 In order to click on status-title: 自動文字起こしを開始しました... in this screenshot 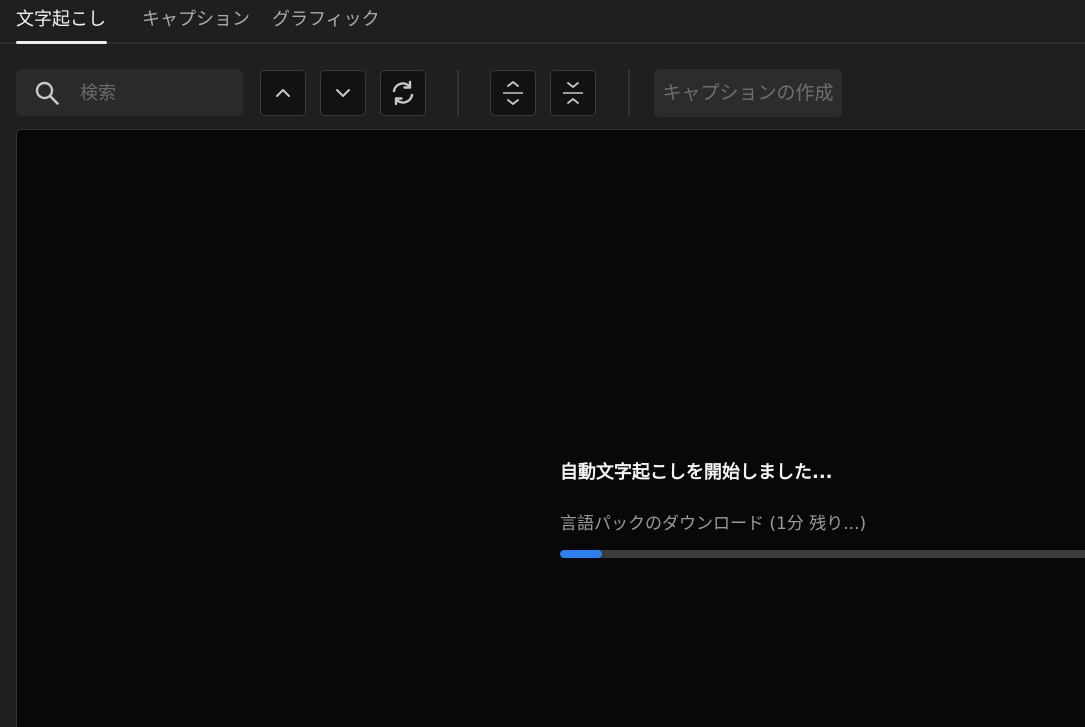, I will do `click(696, 472)`.